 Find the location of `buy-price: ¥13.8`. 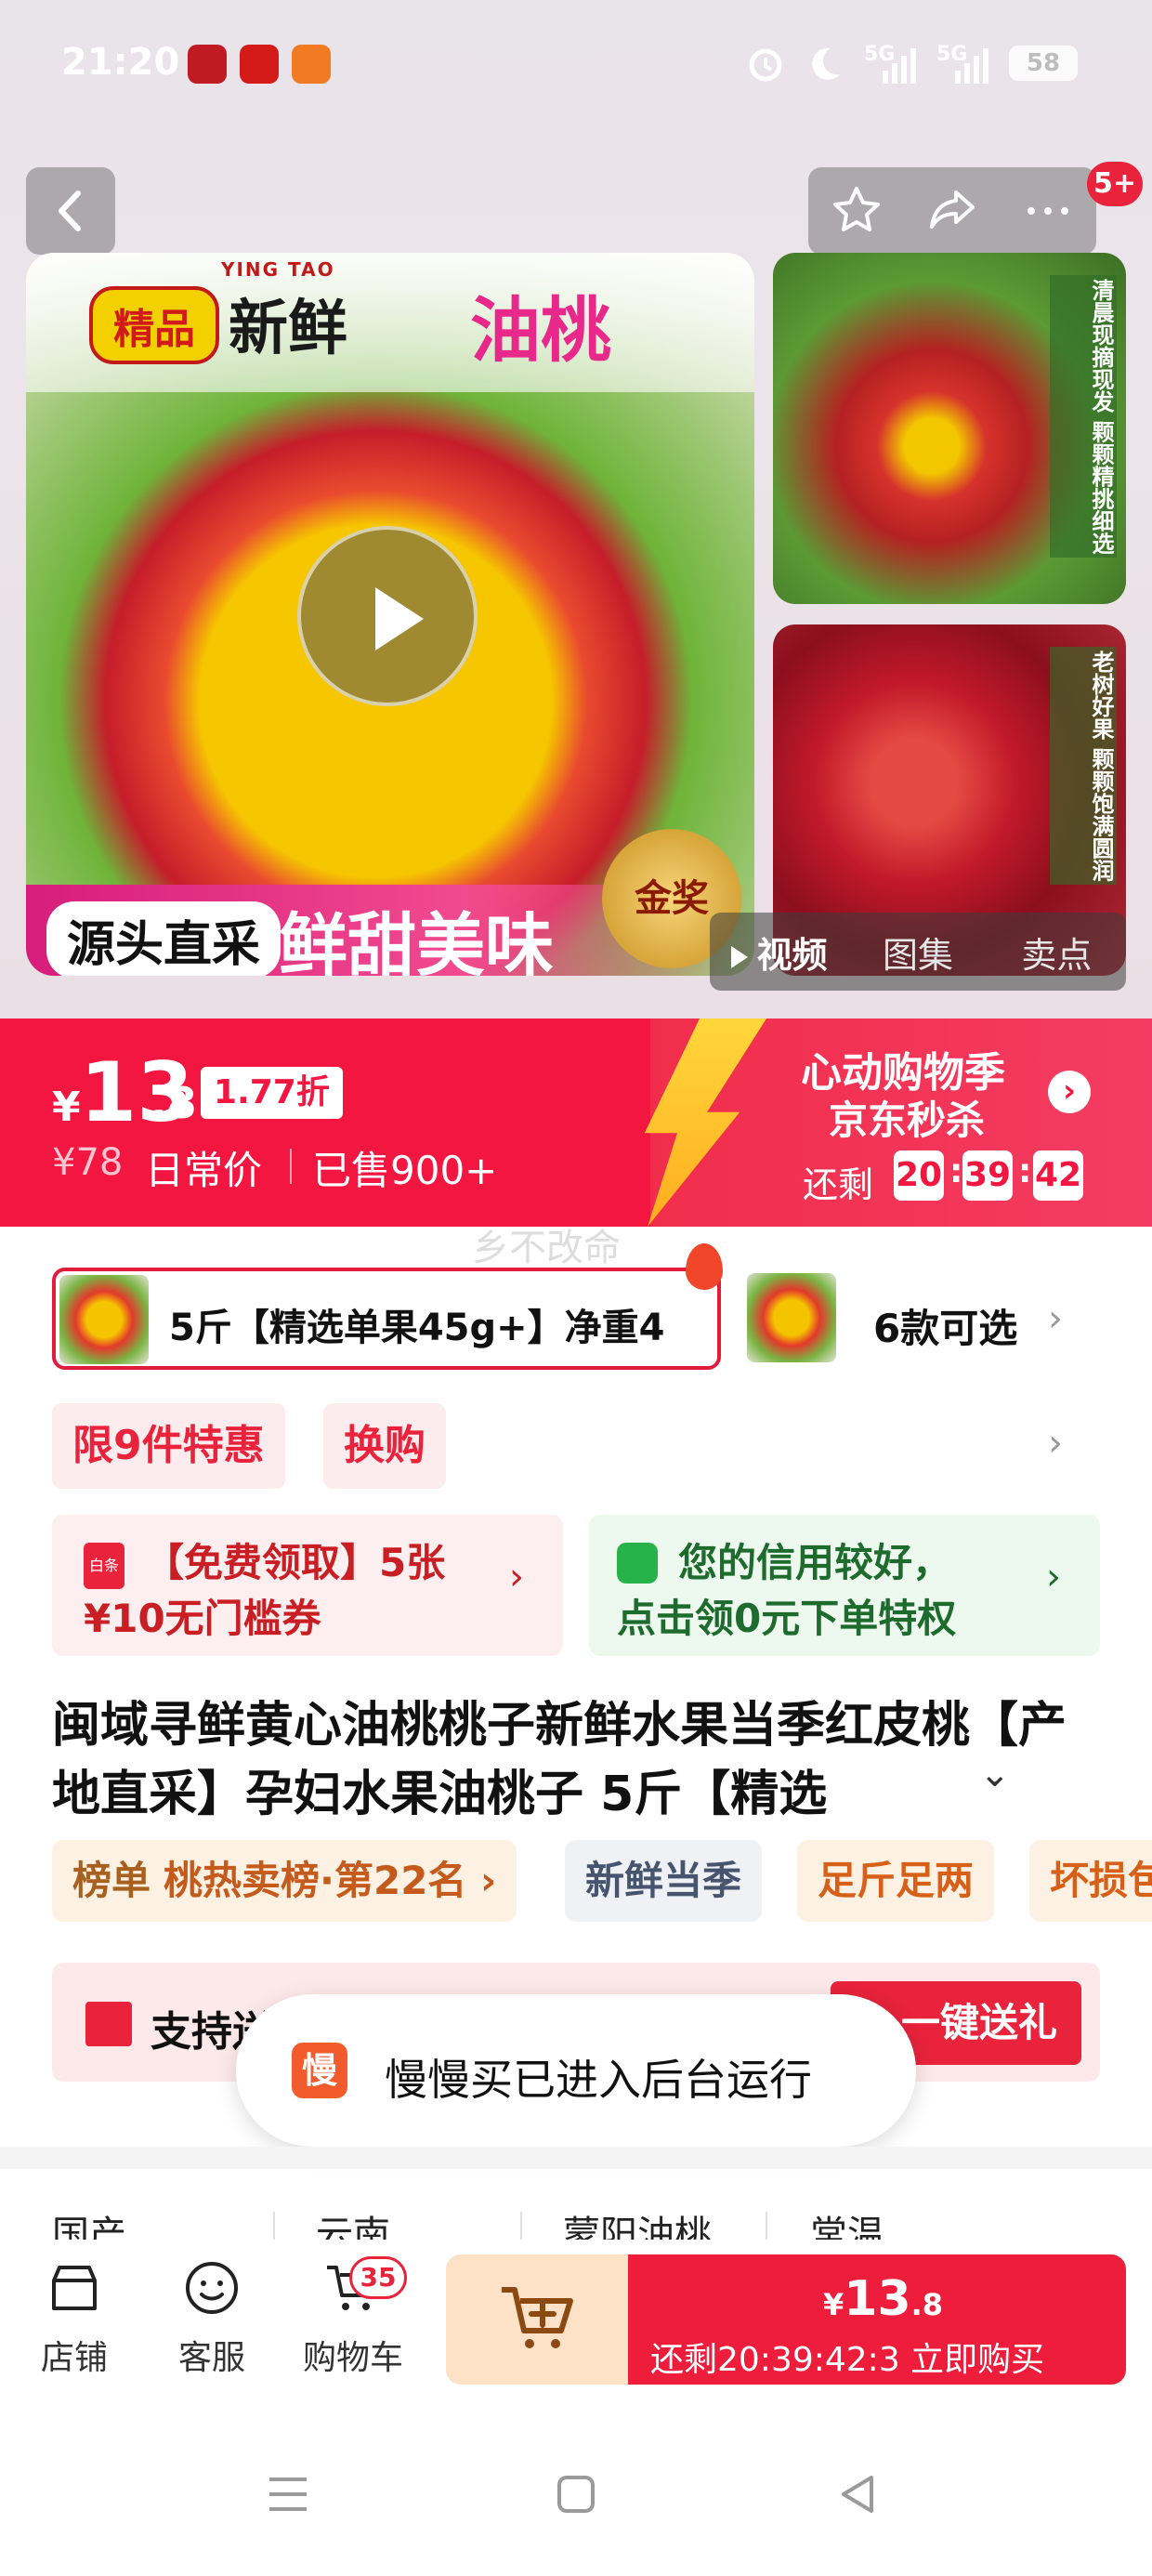

buy-price: ¥13.8 is located at coordinates (883, 2299).